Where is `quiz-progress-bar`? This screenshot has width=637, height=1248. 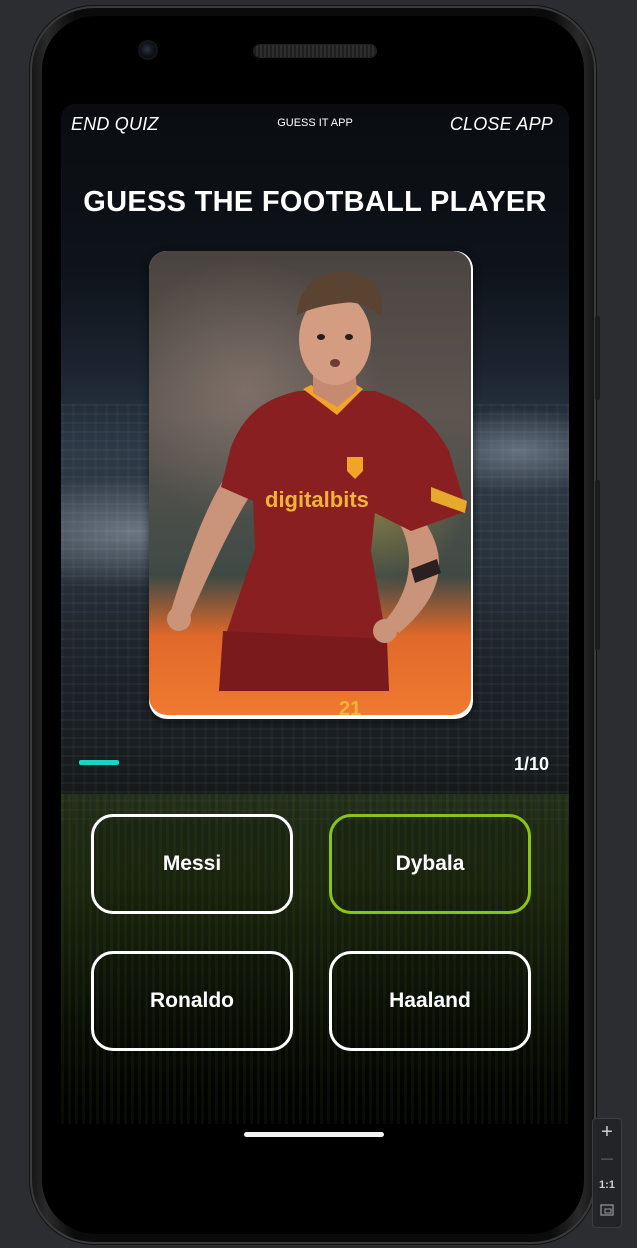
quiz-progress-bar is located at coordinates (99, 762).